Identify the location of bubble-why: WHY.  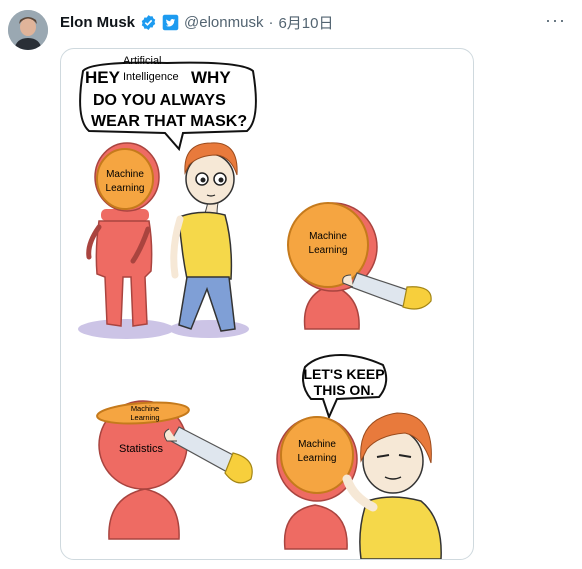
(211, 77).